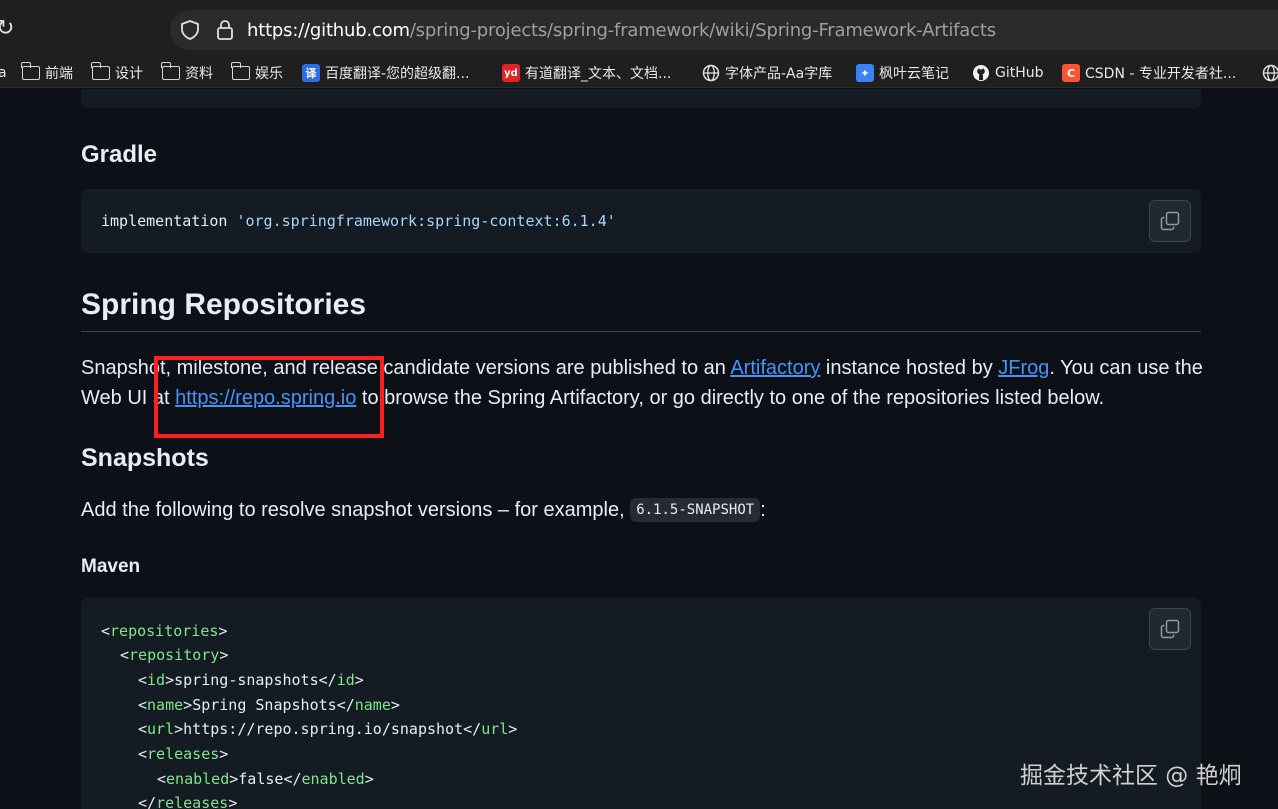 The width and height of the screenshot is (1278, 809). I want to click on bookmark-label: 枫叶云笔记, so click(914, 74).